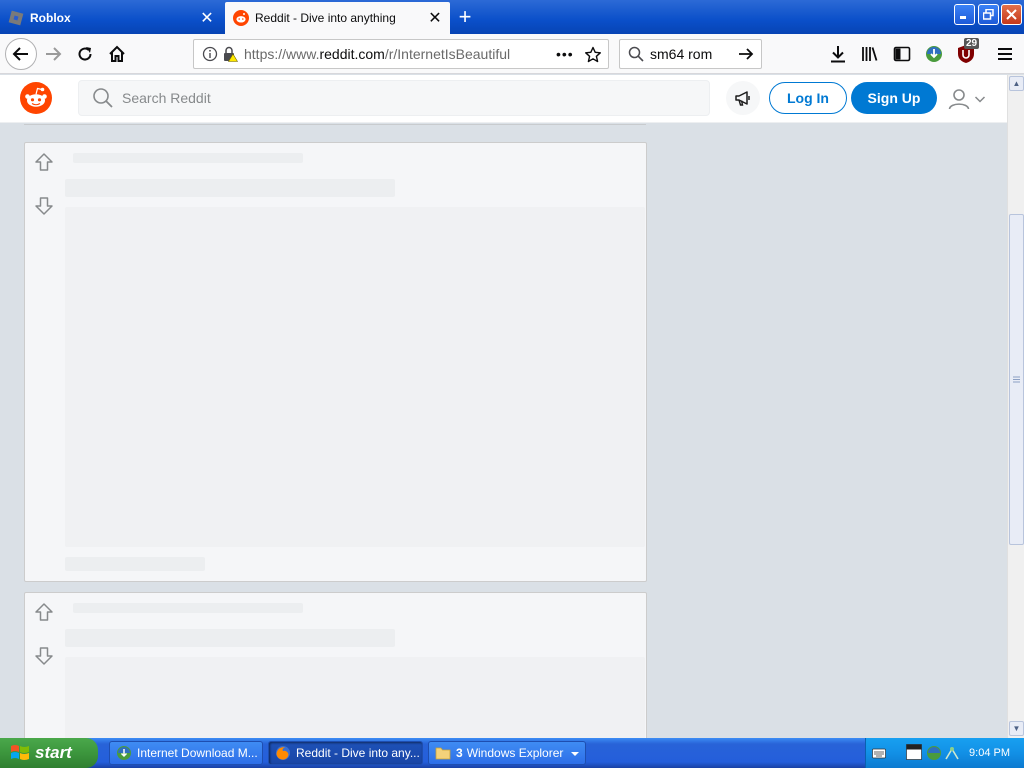 The image size is (1024, 768). I want to click on url-path: /r/InternetIsBeautiful, so click(447, 54).